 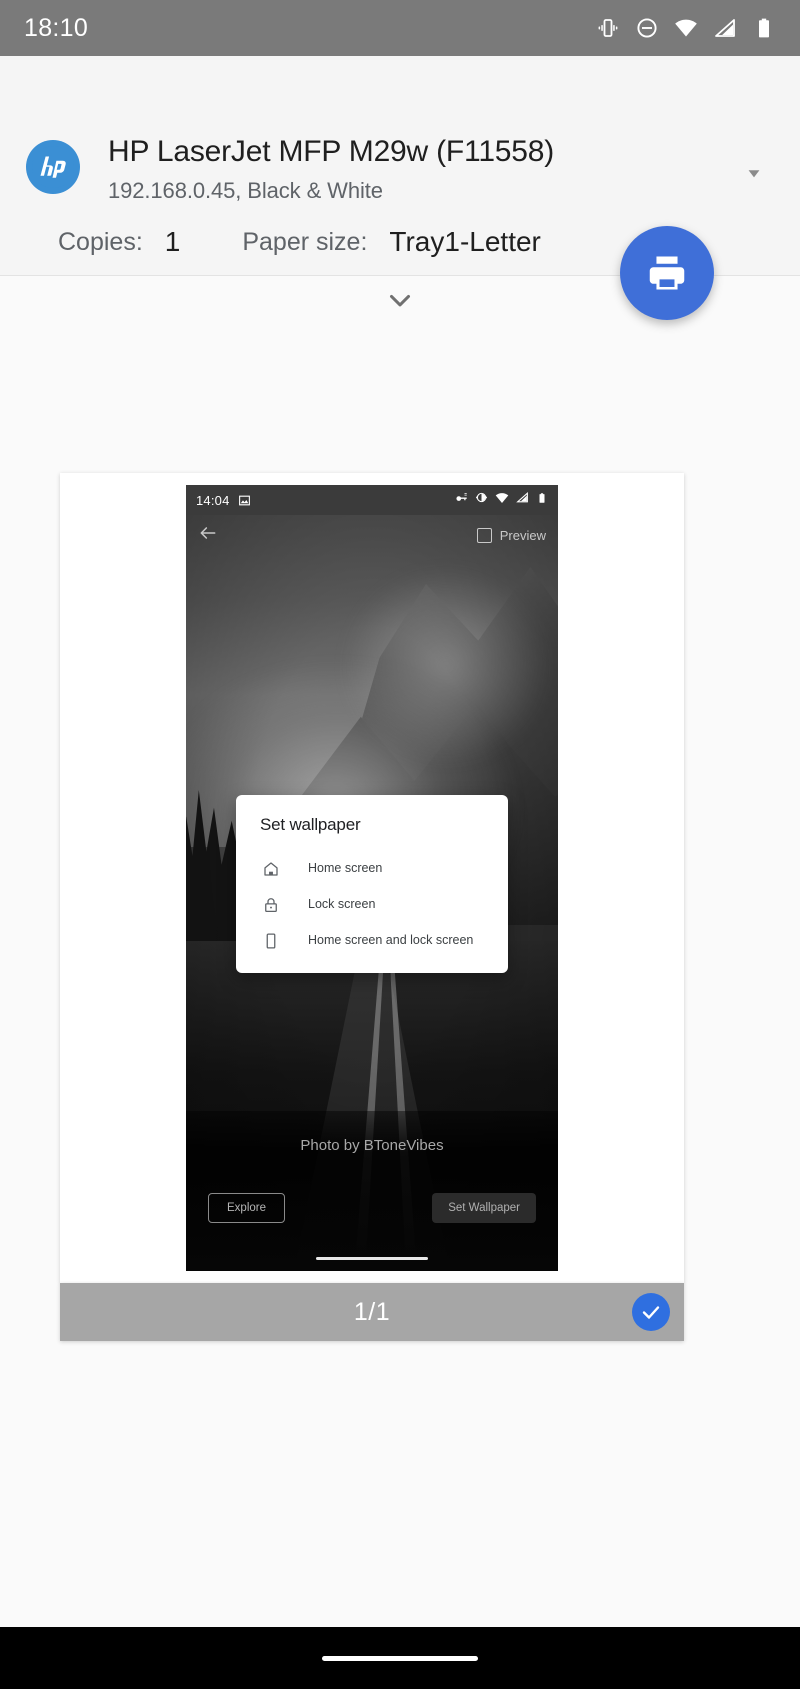 What do you see at coordinates (461, 500) in the screenshot?
I see `vpn-key-icon` at bounding box center [461, 500].